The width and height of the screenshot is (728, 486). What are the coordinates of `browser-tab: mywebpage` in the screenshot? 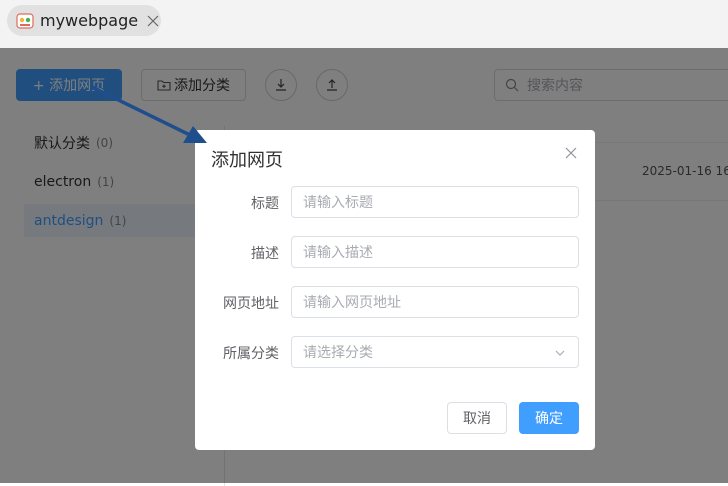 It's located at (84, 20).